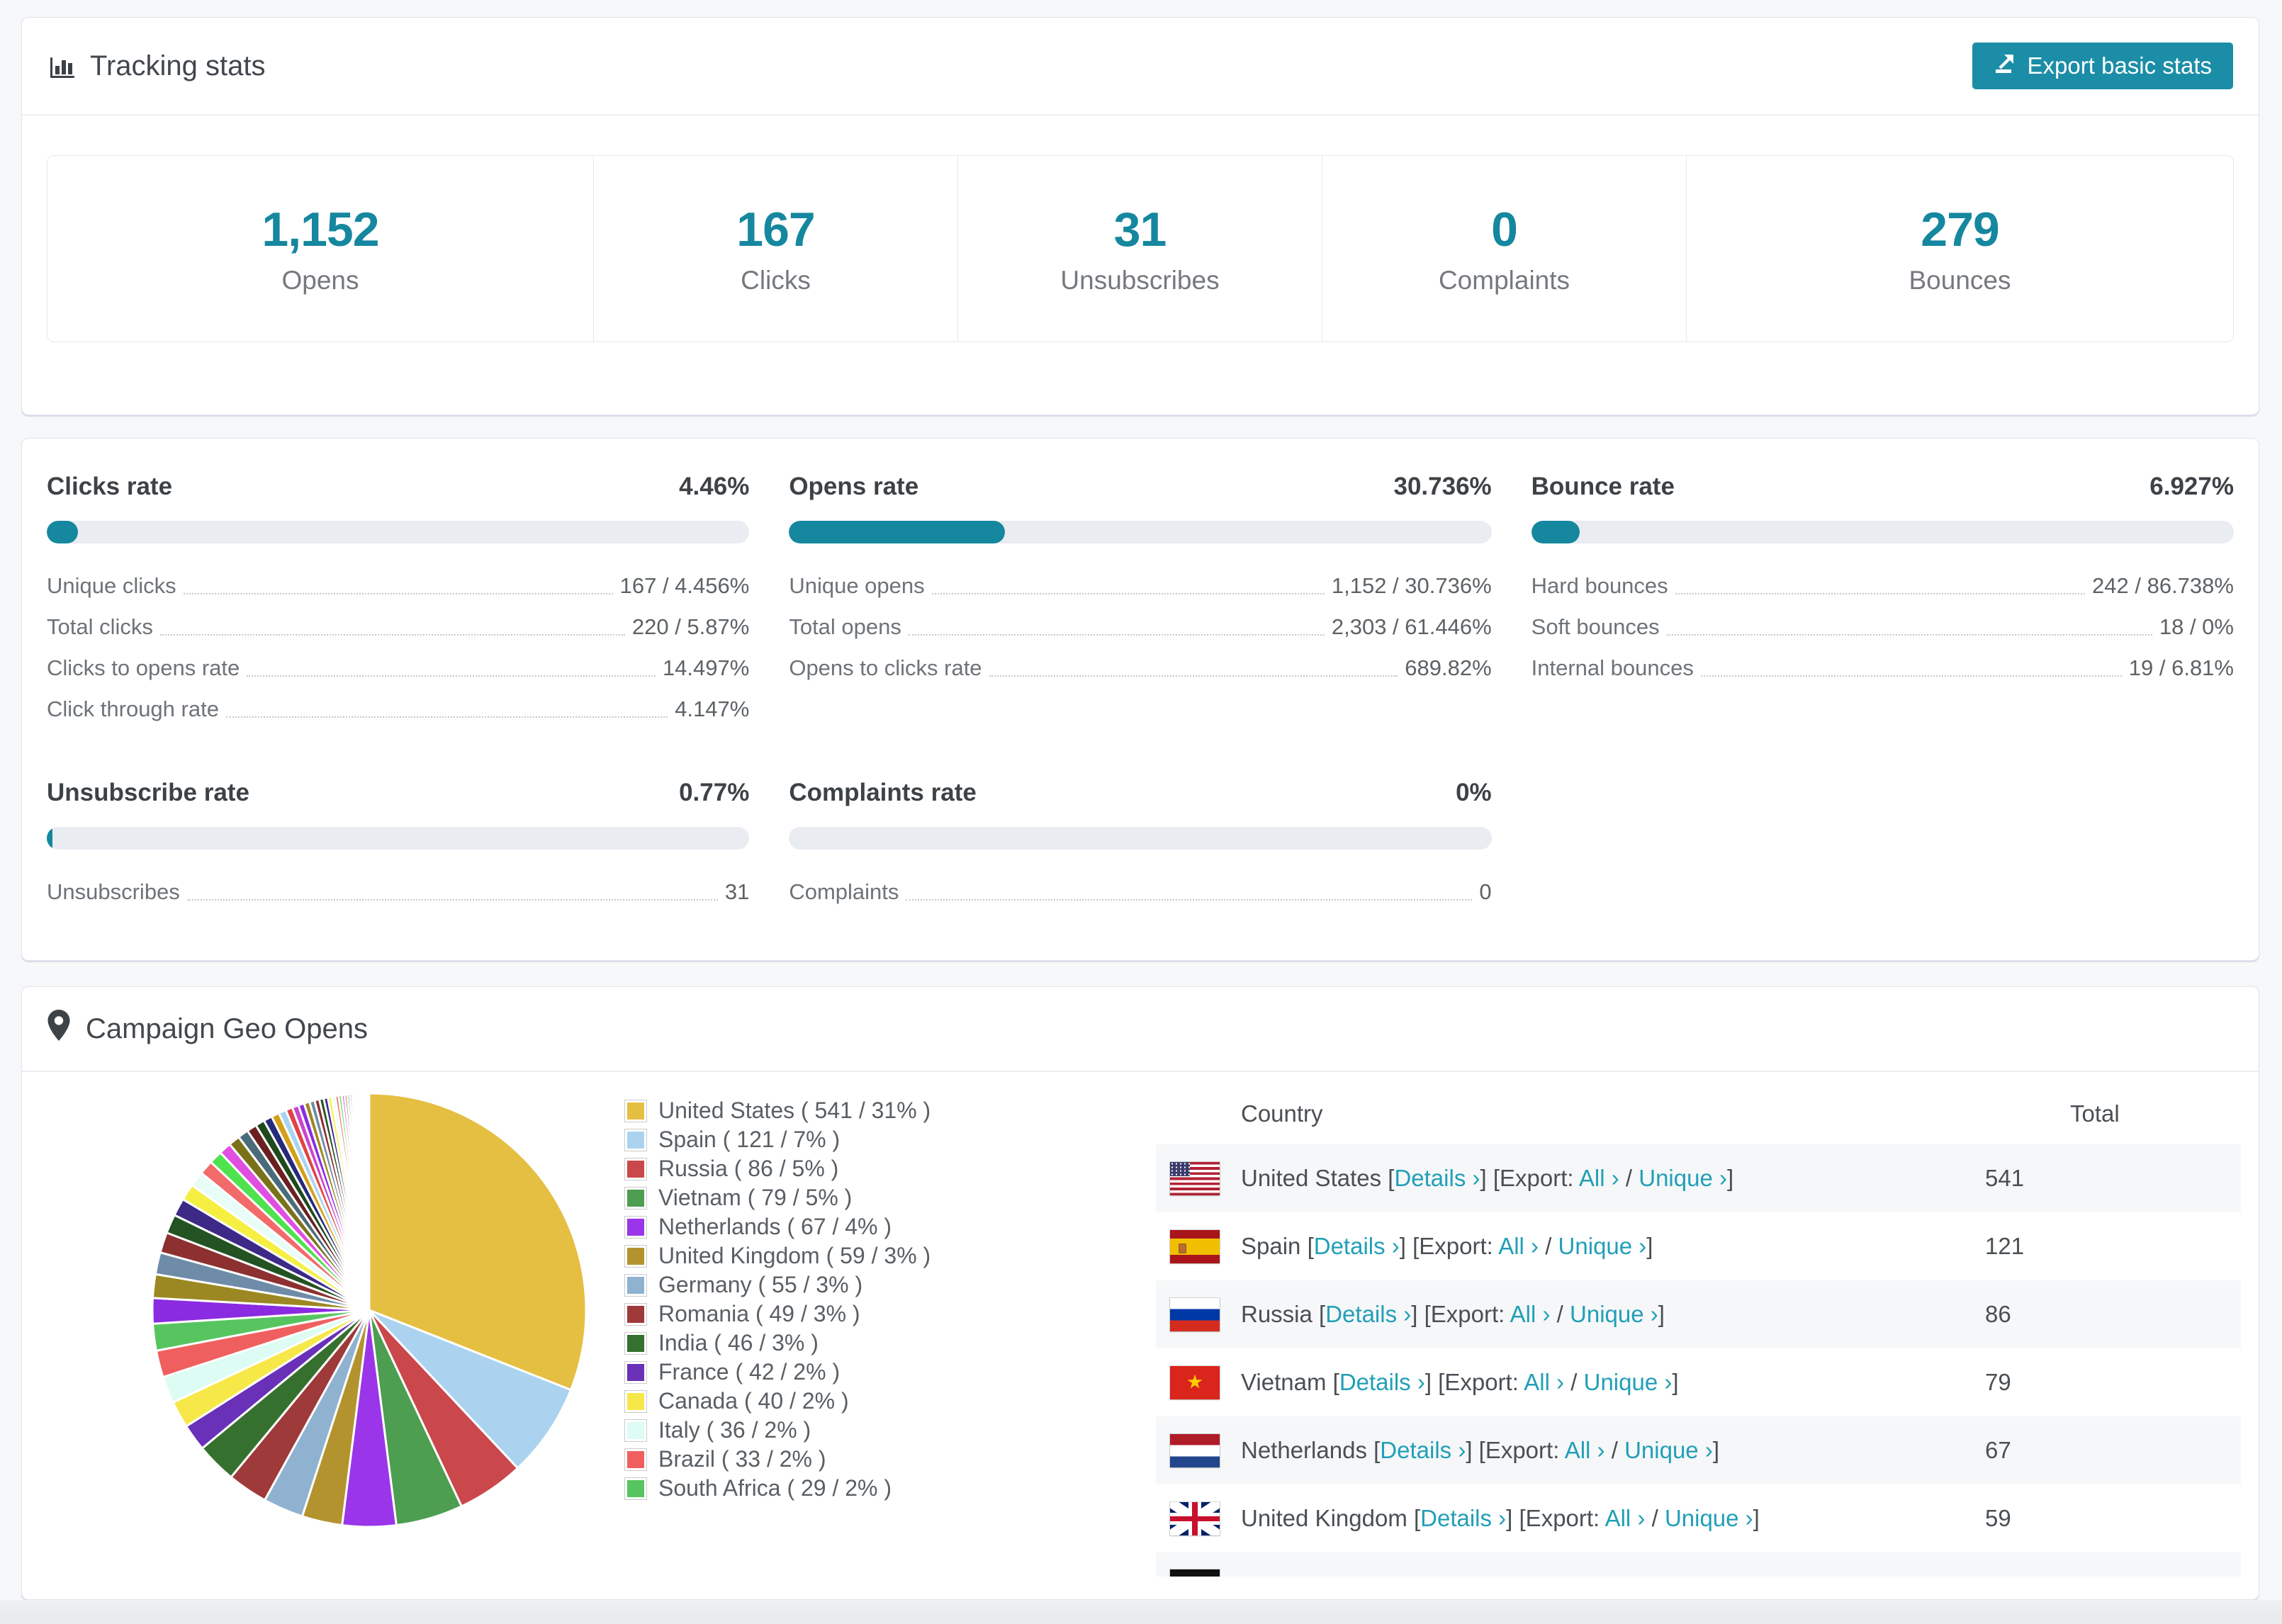  What do you see at coordinates (1290, 1382) in the screenshot?
I see `country-name: Vietnam [` at bounding box center [1290, 1382].